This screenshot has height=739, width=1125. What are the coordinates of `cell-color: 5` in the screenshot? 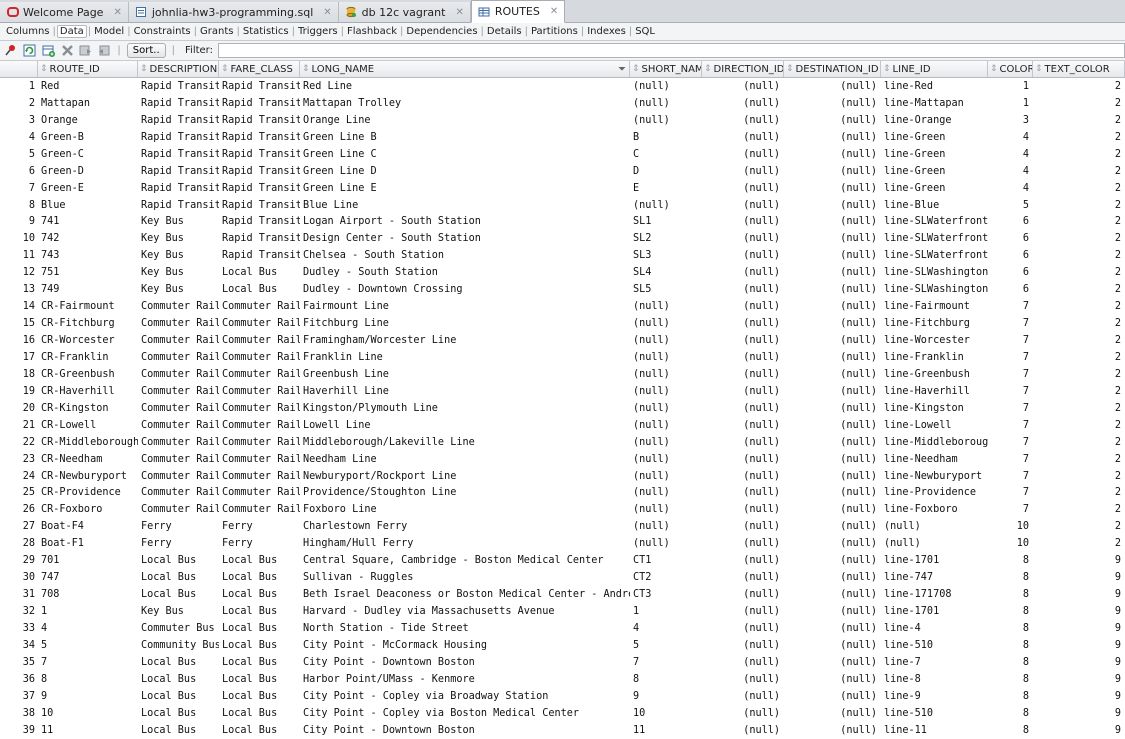 It's located at (1010, 205).